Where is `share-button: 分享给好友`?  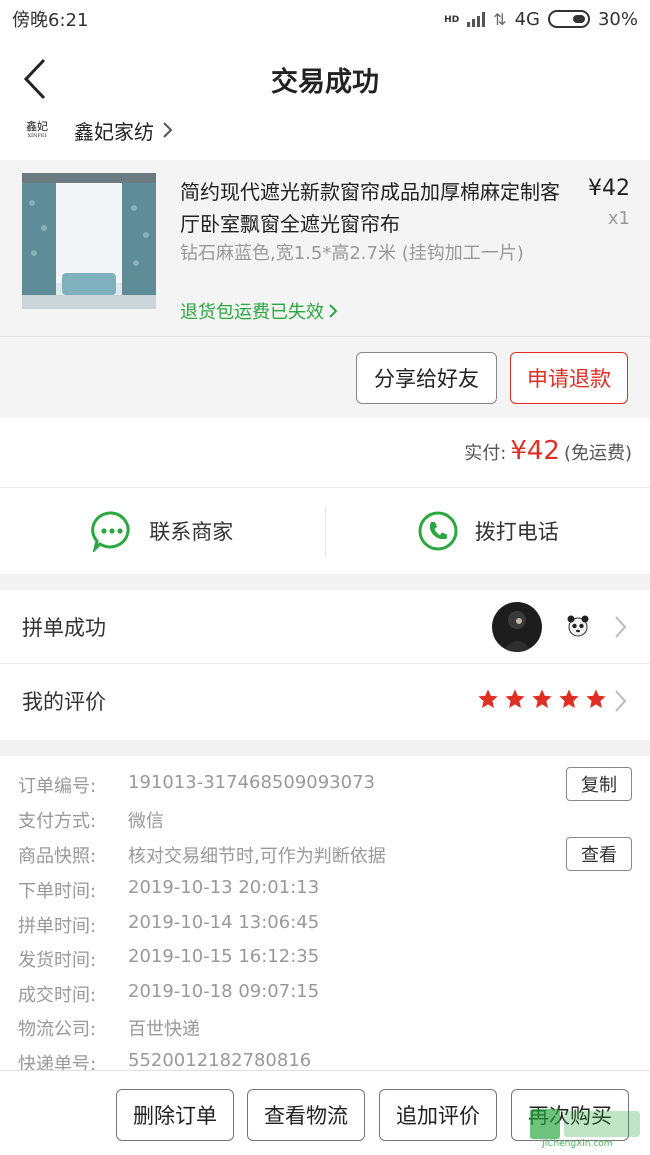
share-button: 分享给好友 is located at coordinates (426, 378).